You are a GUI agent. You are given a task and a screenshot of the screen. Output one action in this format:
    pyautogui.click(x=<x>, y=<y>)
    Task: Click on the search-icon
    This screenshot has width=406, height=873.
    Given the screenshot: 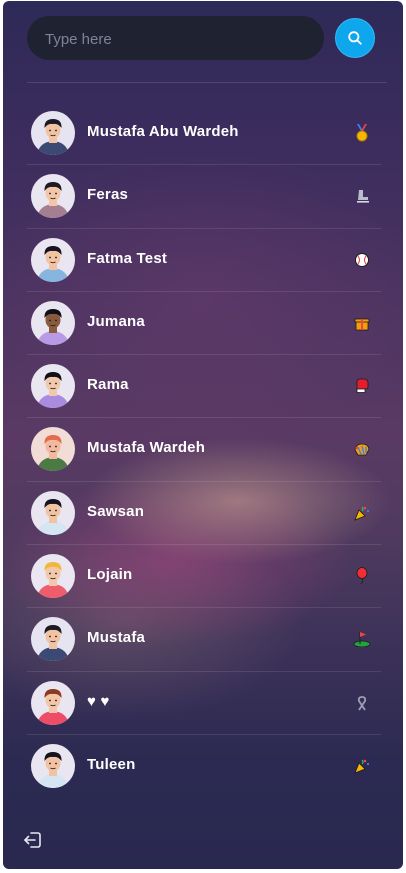 What is the action you would take?
    pyautogui.click(x=355, y=38)
    